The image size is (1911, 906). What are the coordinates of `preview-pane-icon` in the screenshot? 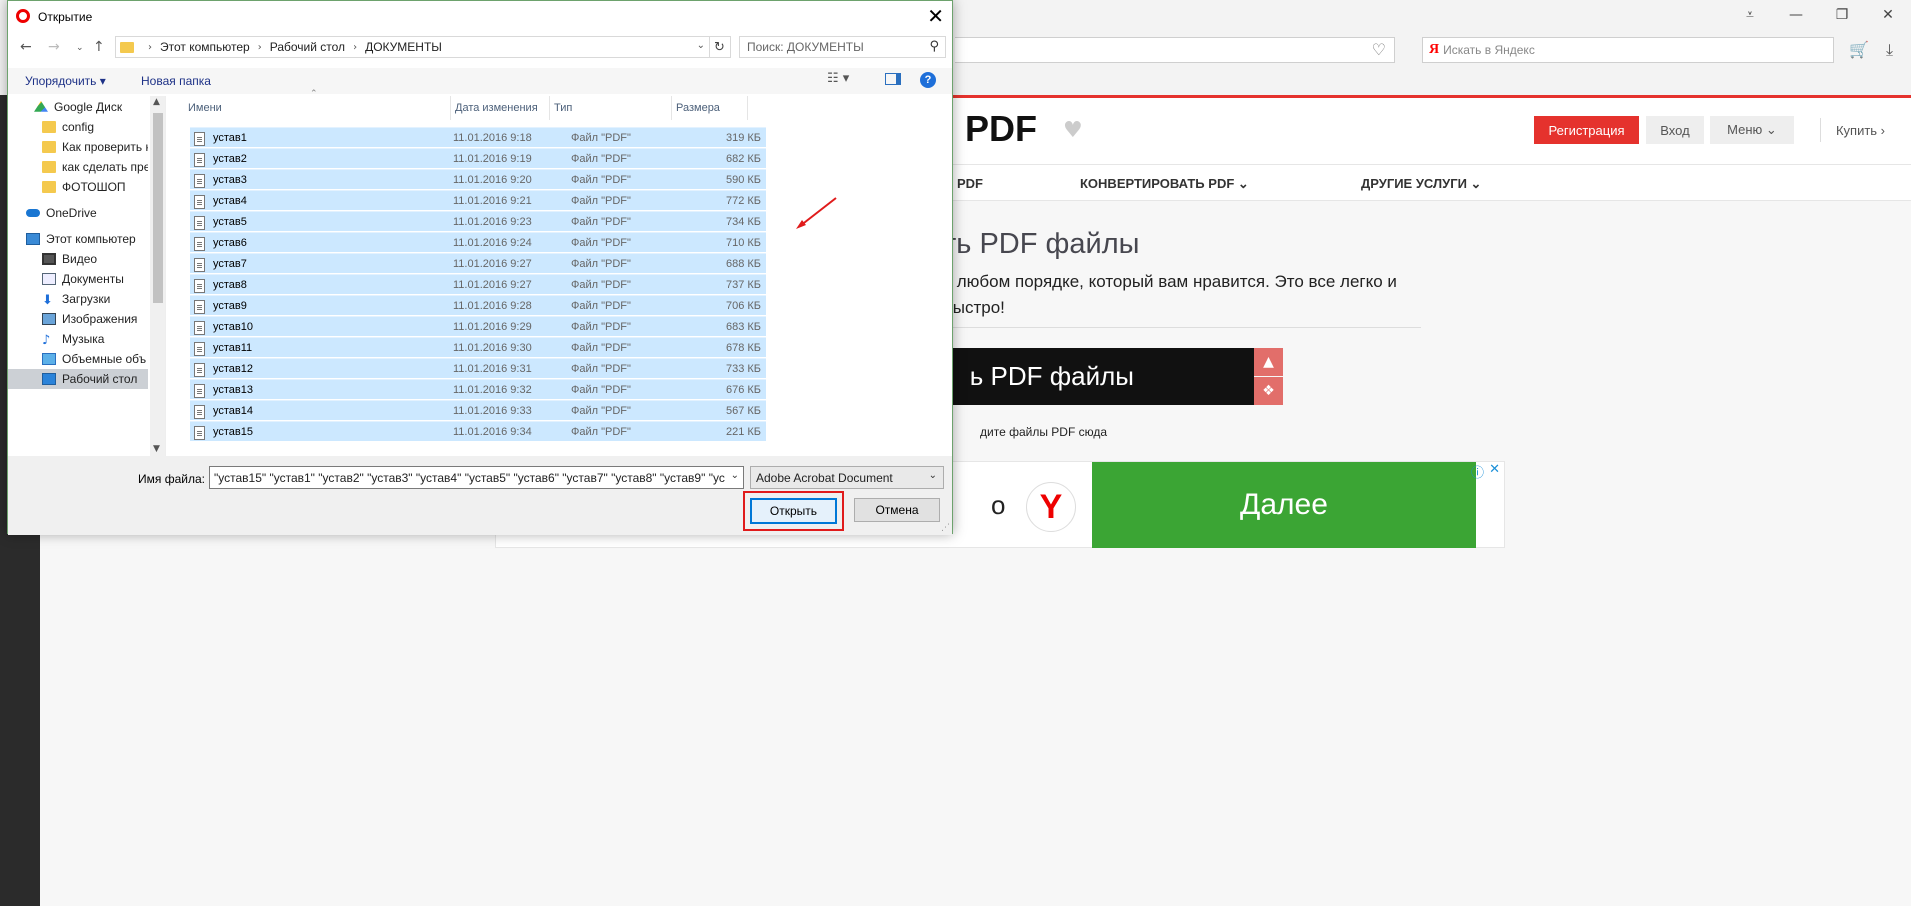 It's located at (893, 79).